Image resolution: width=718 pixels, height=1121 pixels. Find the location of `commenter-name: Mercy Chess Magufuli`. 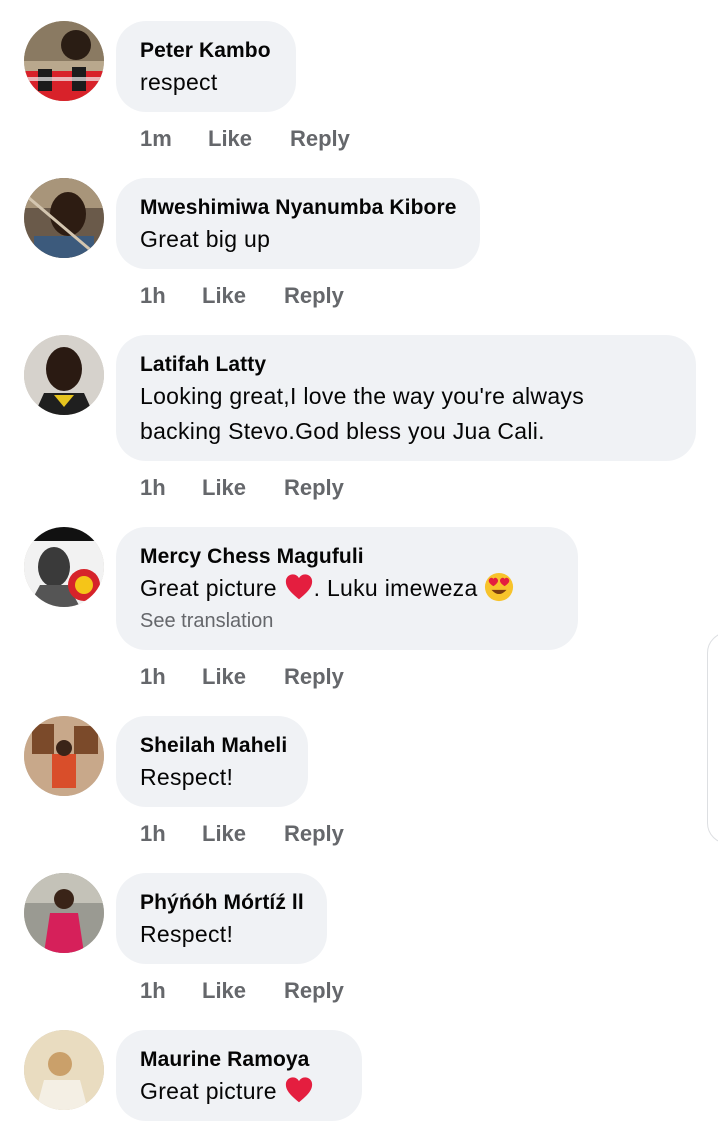

commenter-name: Mercy Chess Magufuli is located at coordinates (347, 557).